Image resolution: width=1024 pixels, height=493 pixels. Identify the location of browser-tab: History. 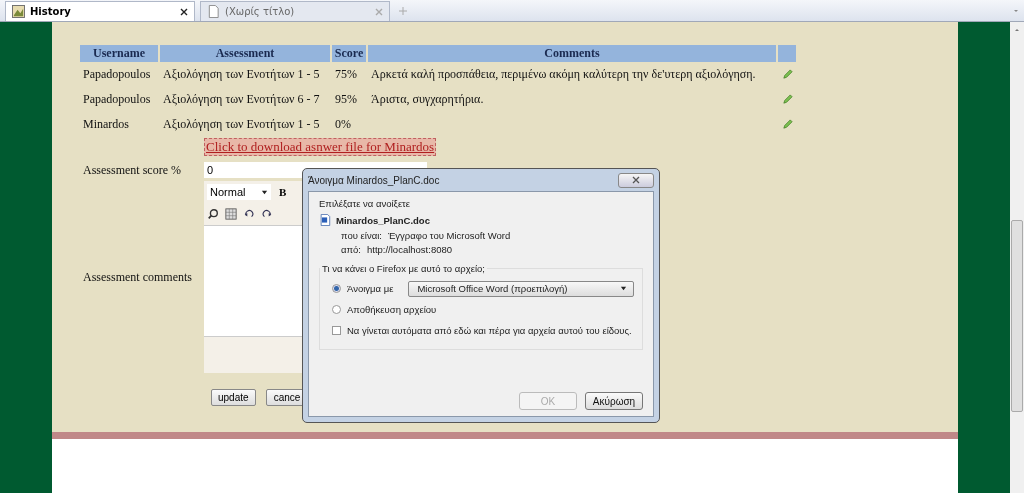
(100, 11).